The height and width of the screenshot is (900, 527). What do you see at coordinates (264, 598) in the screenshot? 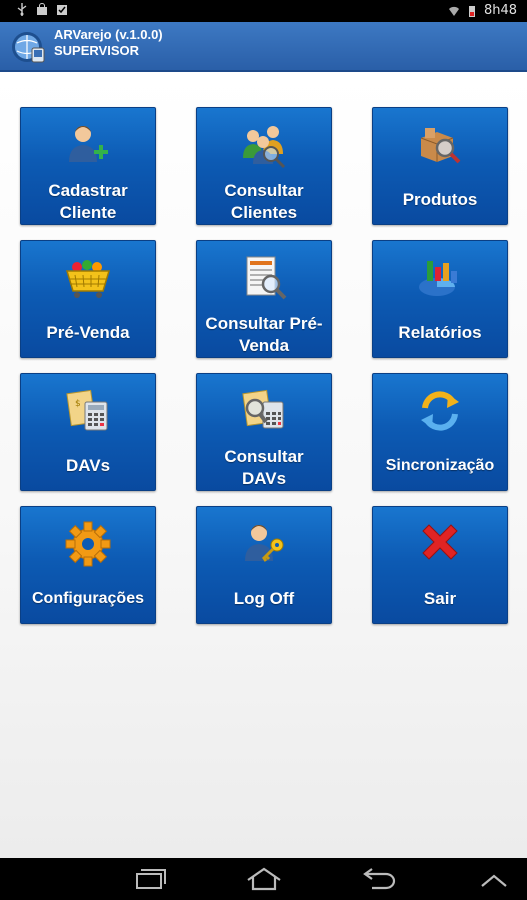
I see `tile-label: Log Off` at bounding box center [264, 598].